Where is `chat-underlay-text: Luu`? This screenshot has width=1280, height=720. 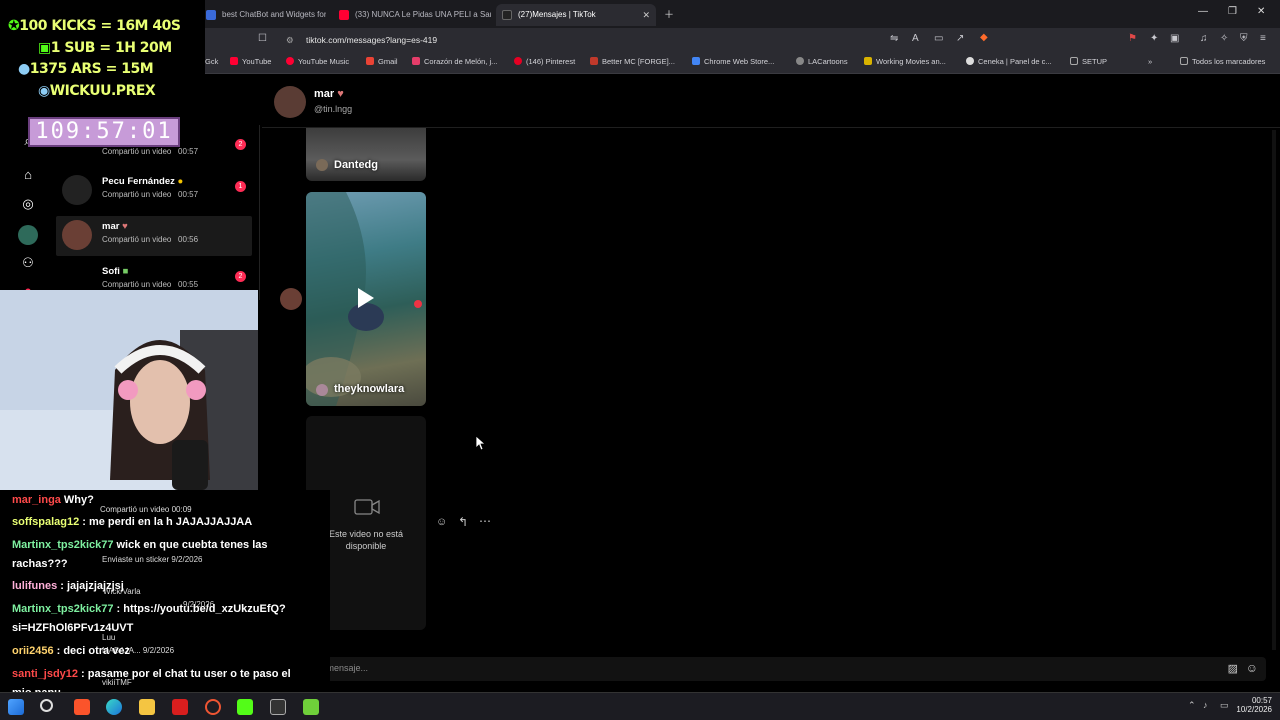
chat-underlay-text: Luu is located at coordinates (109, 637).